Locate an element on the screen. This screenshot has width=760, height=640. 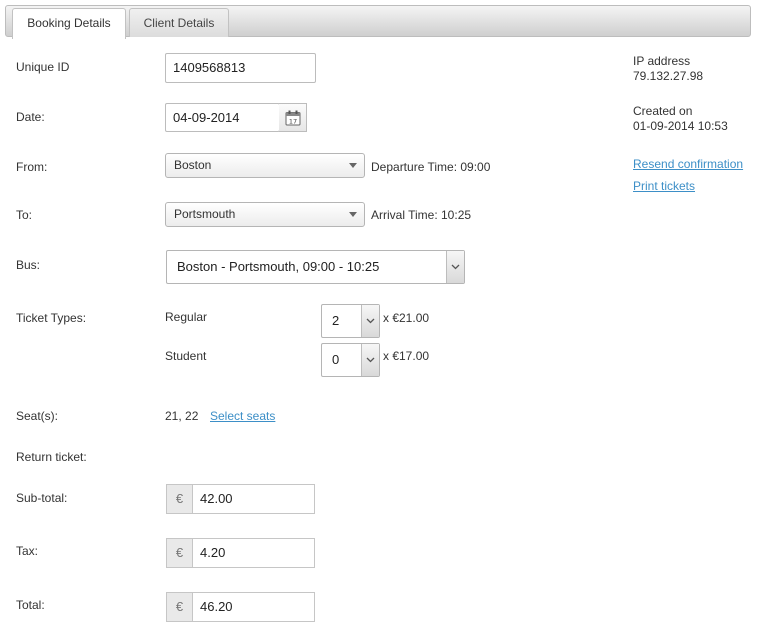
to-select-value: Portsmouth is located at coordinates (205, 214).